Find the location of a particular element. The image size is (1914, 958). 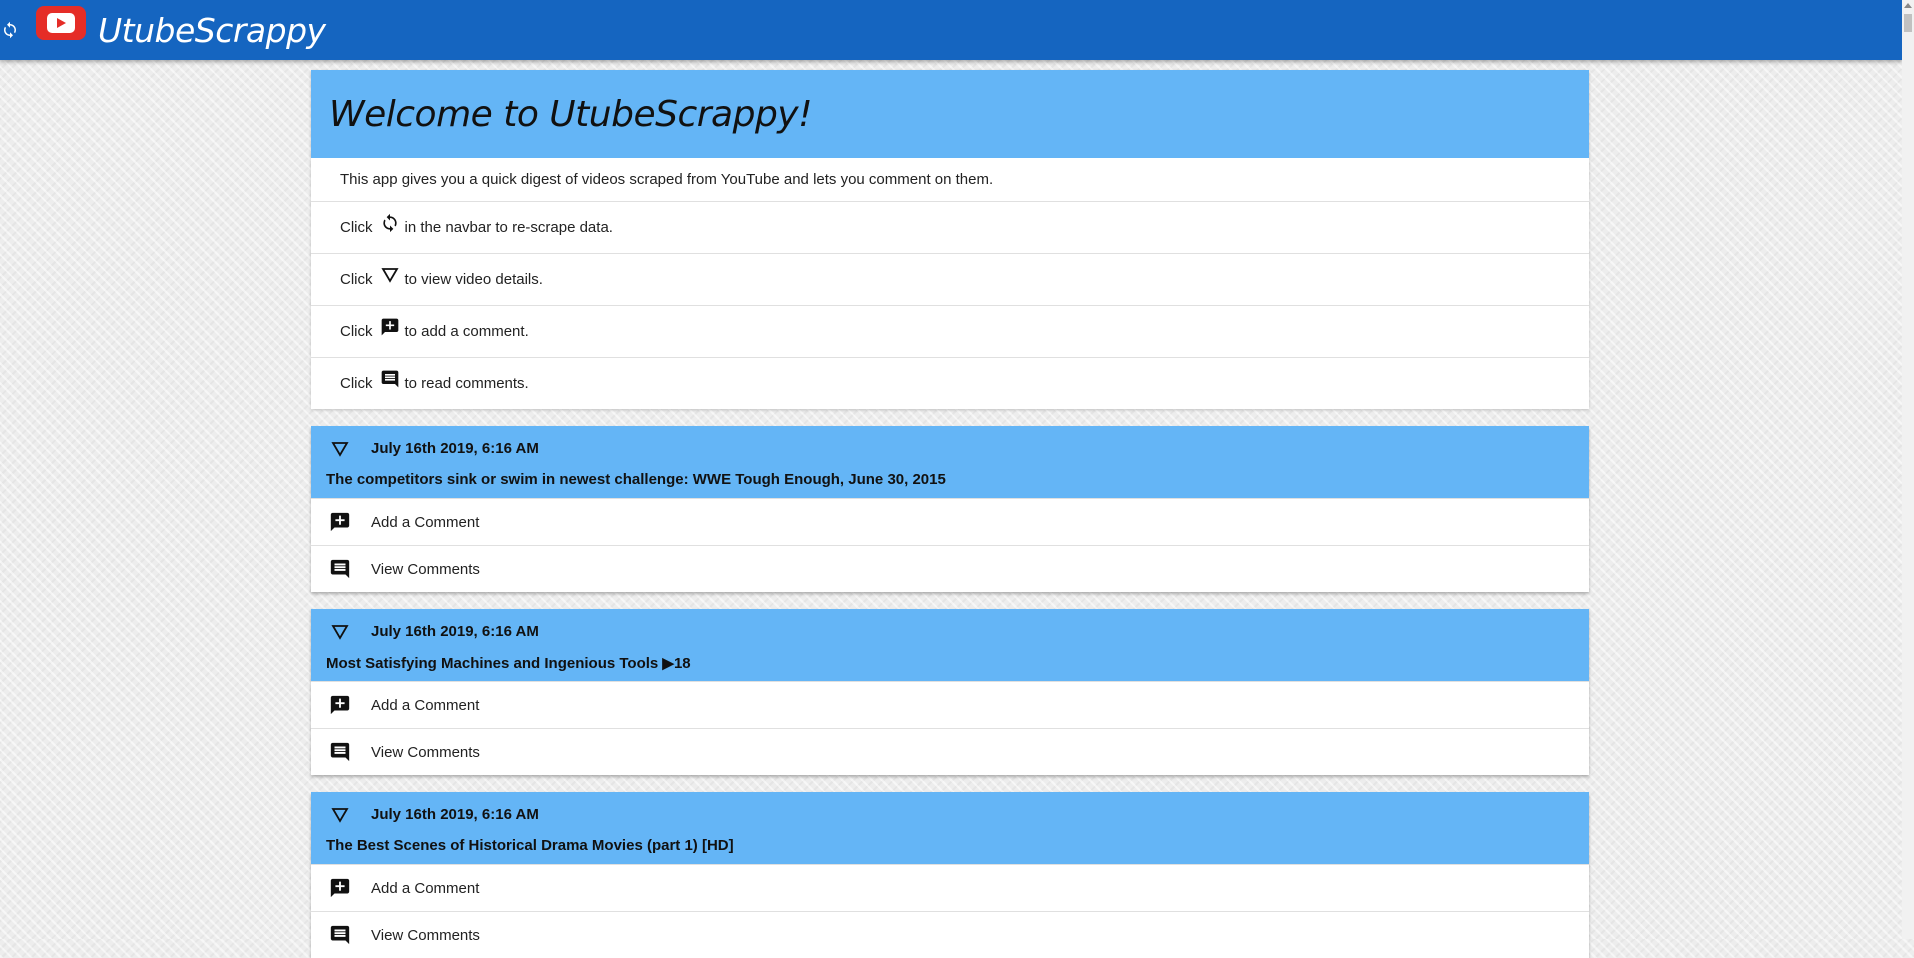

youtube-logo-icon is located at coordinates (61, 23).